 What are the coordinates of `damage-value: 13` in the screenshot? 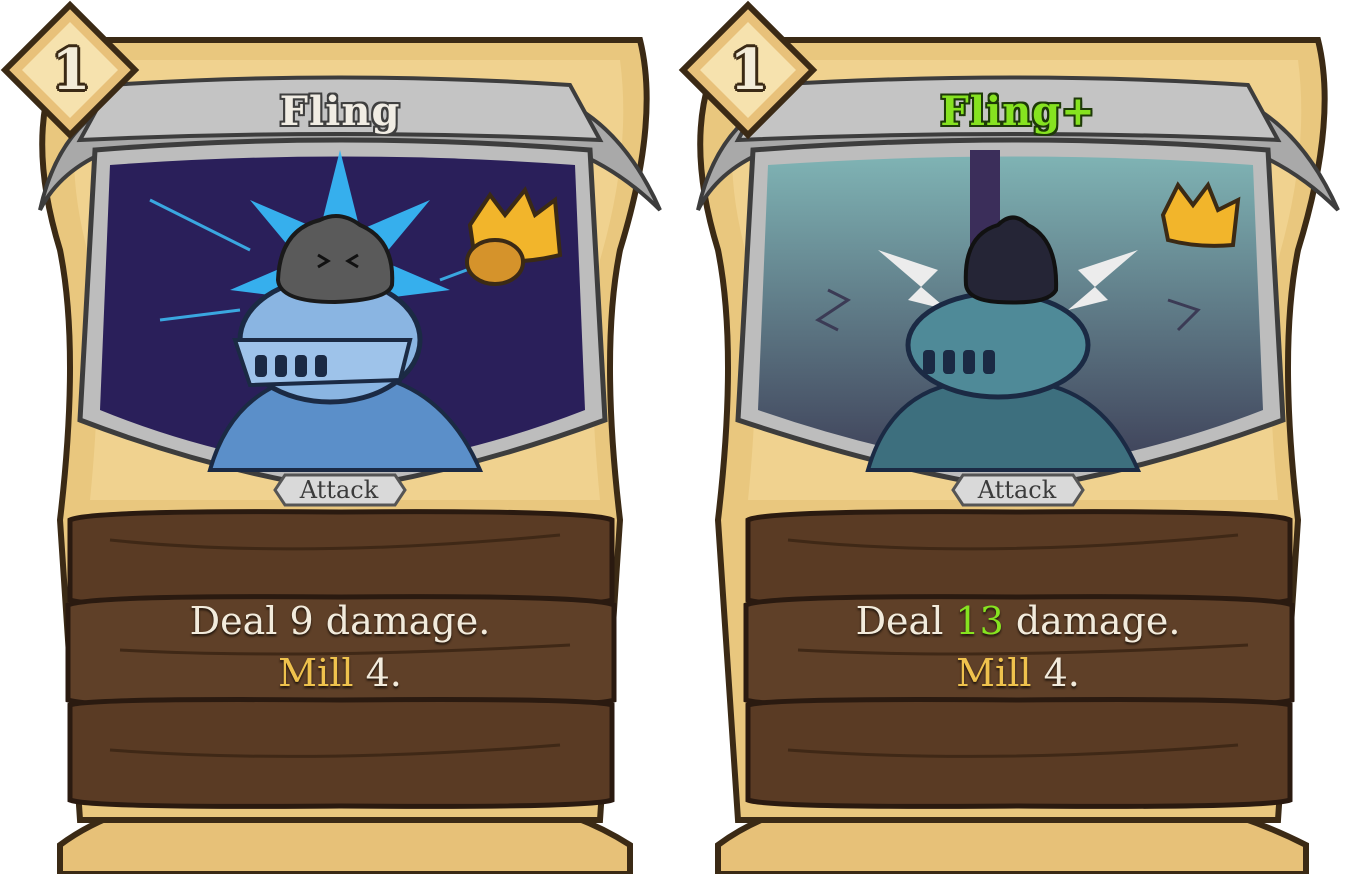 It's located at (979, 621).